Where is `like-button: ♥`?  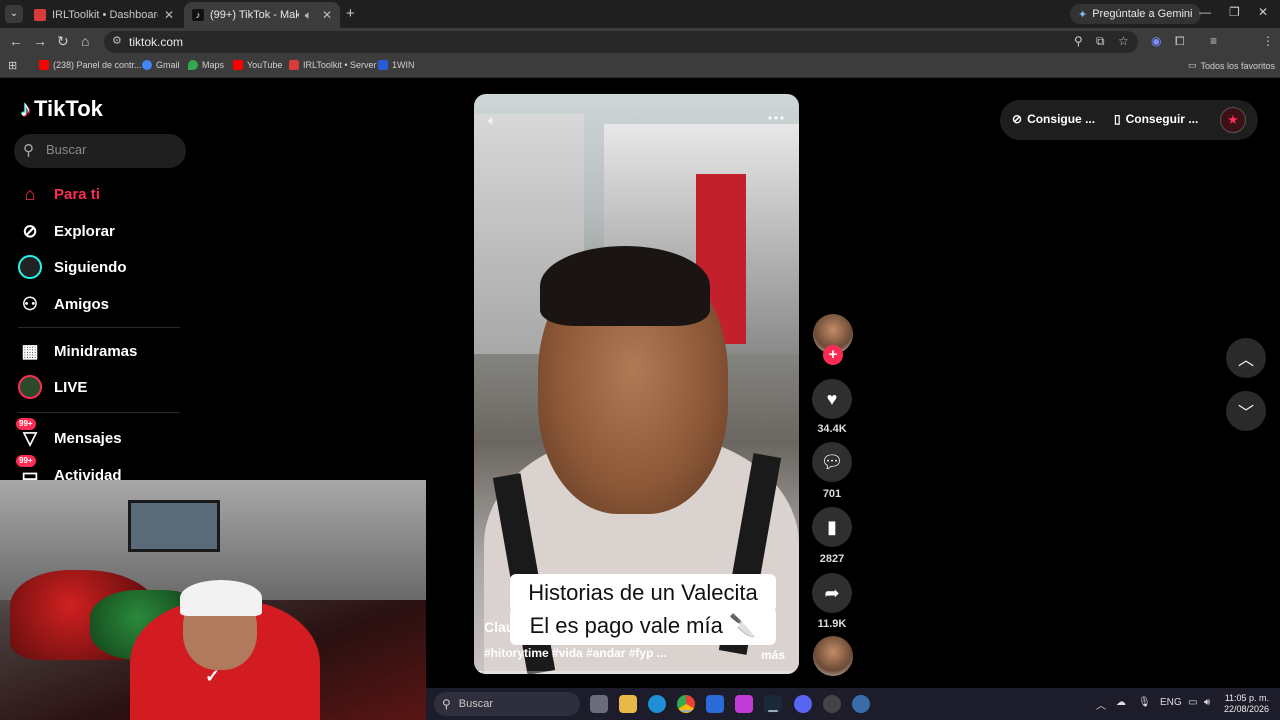 like-button: ♥ is located at coordinates (832, 399).